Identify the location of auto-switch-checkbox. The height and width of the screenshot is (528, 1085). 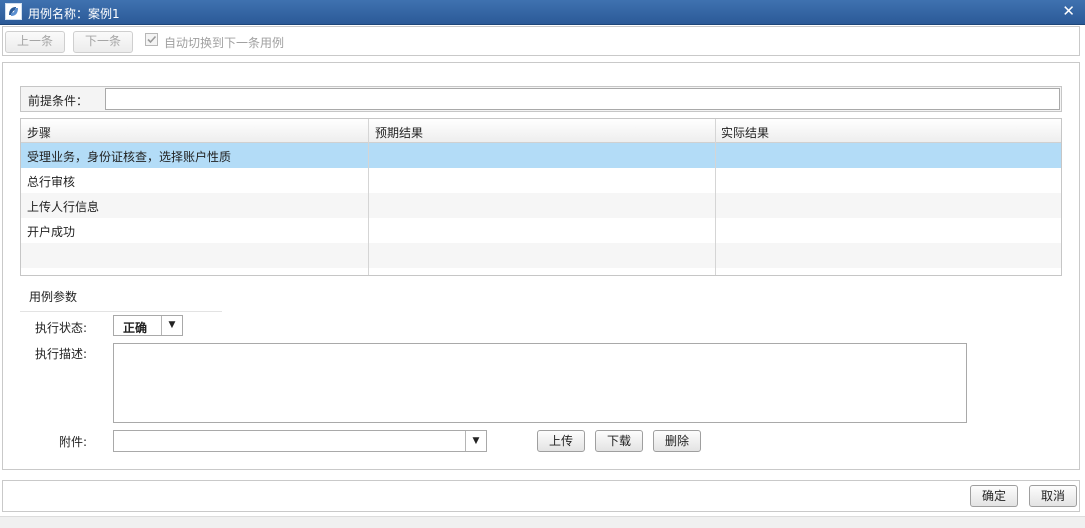
(151, 39).